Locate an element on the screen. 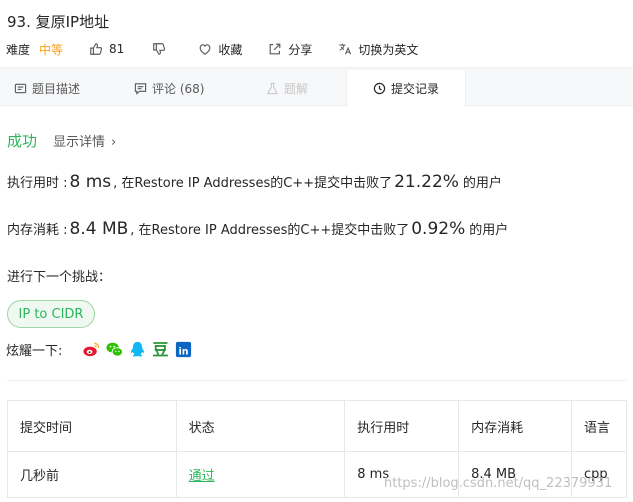  table-header-row: 提交时间 状态 执行用时 内存消耗 语言 is located at coordinates (317, 426).